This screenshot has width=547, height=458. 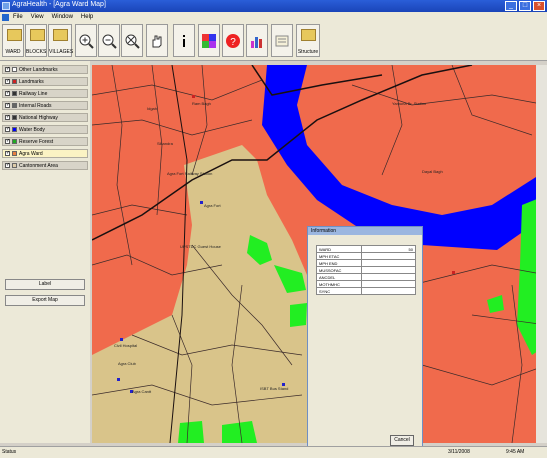 What do you see at coordinates (539, 6) in the screenshot?
I see `close-button: ×` at bounding box center [539, 6].